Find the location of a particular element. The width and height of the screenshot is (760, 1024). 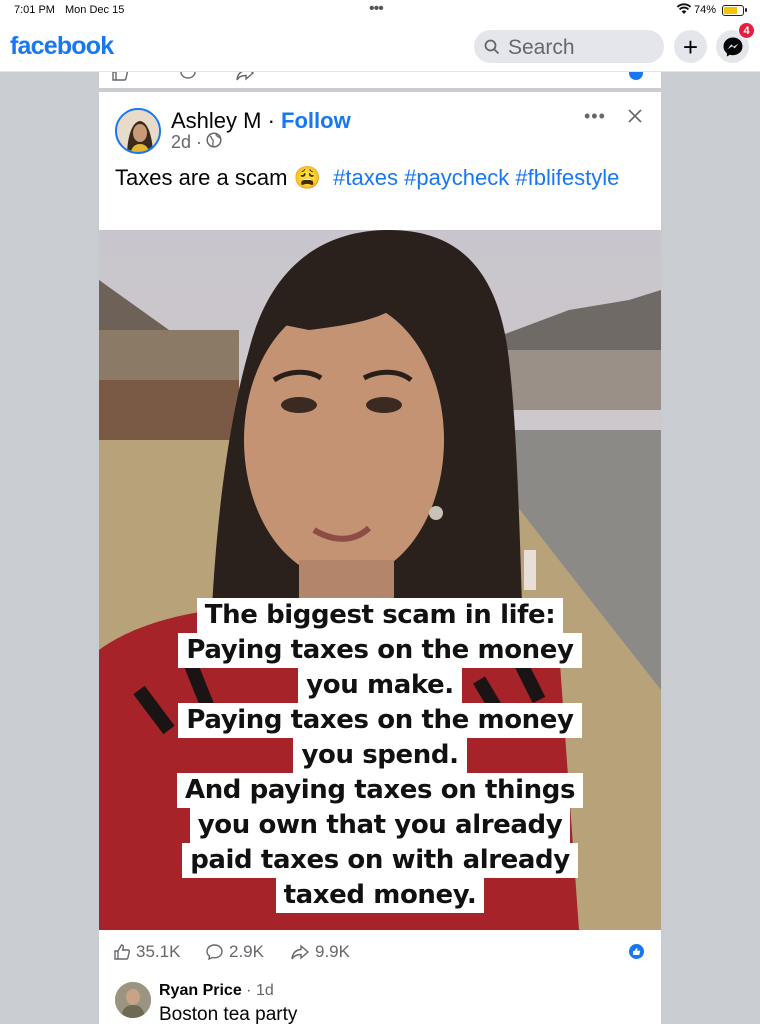

status-bar: 7:01 PM Mon Dec 15 ••• 74% is located at coordinates (380, 11).